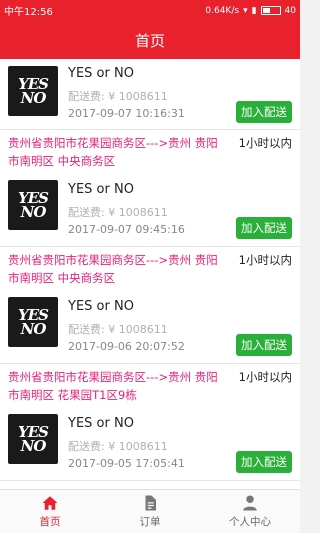 Image resolution: width=320 pixels, height=533 pixels. What do you see at coordinates (245, 10) in the screenshot?
I see `wifi-icon: ▾` at bounding box center [245, 10].